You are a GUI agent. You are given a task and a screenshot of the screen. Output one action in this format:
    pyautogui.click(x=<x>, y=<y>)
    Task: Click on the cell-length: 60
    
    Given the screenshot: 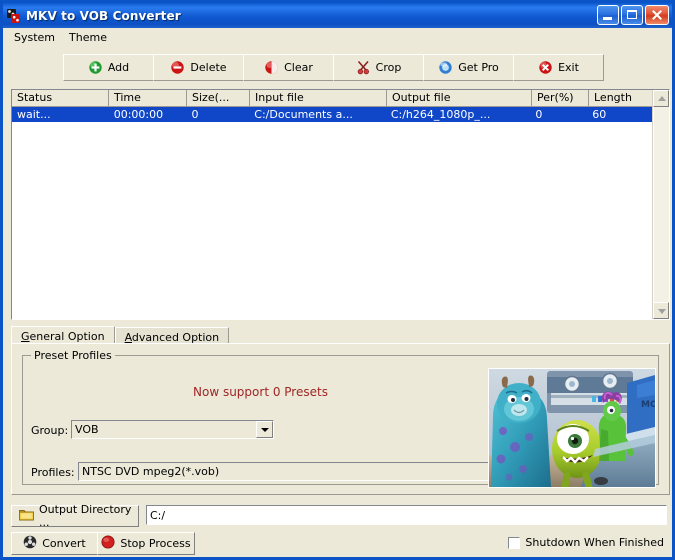 What is the action you would take?
    pyautogui.click(x=599, y=114)
    